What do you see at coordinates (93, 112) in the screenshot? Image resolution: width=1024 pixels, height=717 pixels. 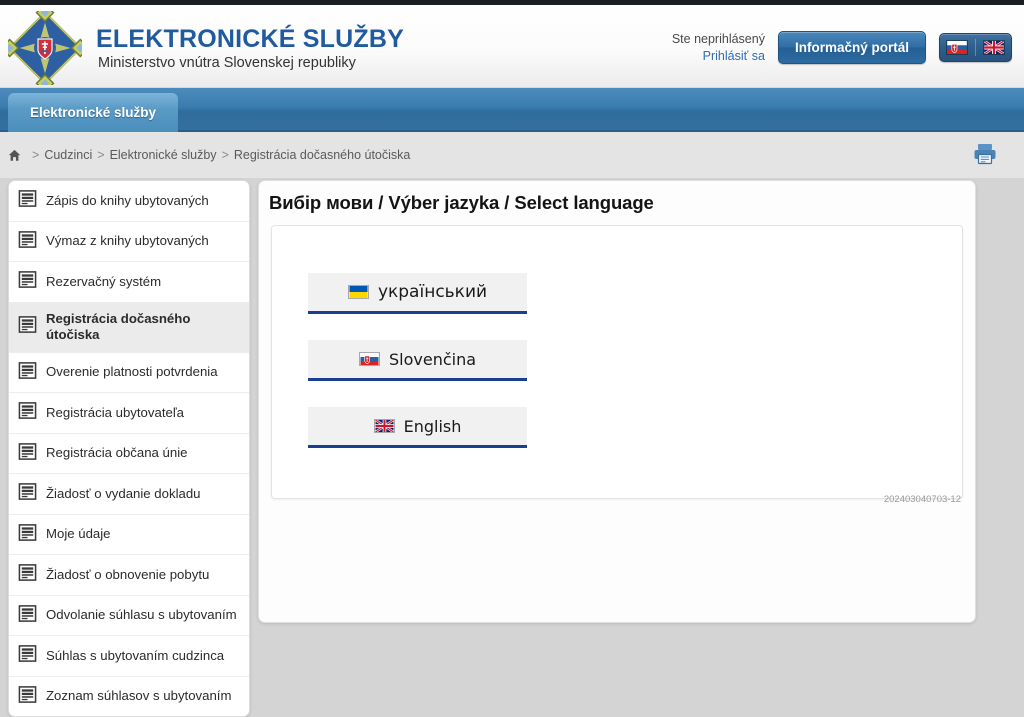 I see `nav-tab-elektronicke-sluzby: Elektronické služby` at bounding box center [93, 112].